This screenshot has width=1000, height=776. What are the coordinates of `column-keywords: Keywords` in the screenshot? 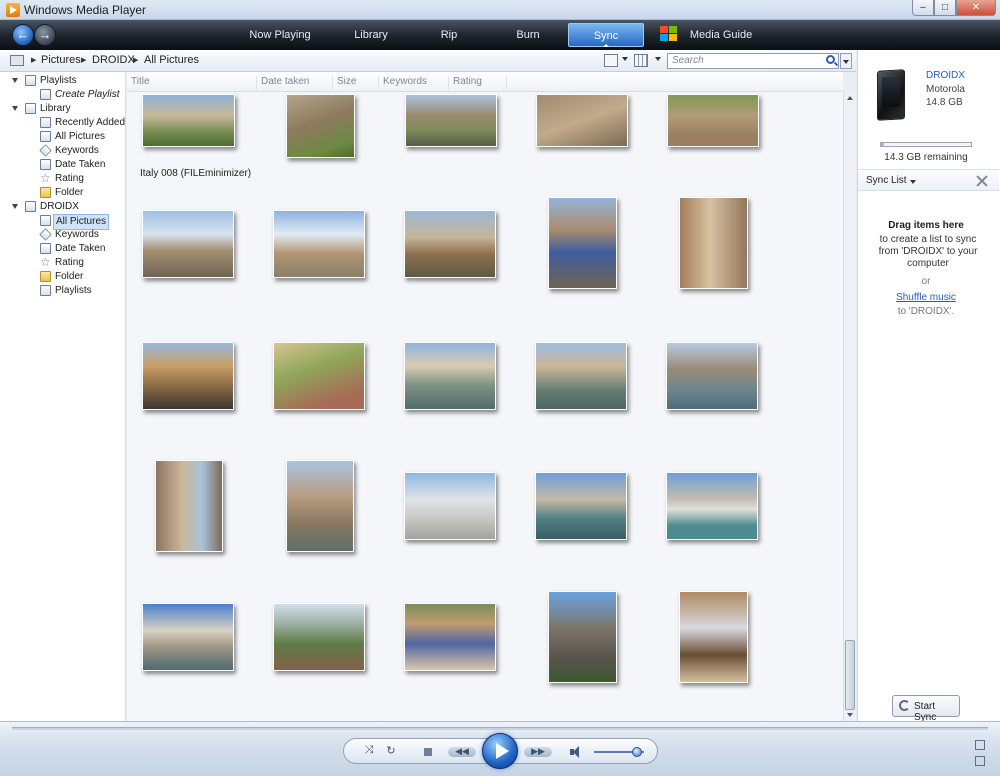 It's located at (414, 83).